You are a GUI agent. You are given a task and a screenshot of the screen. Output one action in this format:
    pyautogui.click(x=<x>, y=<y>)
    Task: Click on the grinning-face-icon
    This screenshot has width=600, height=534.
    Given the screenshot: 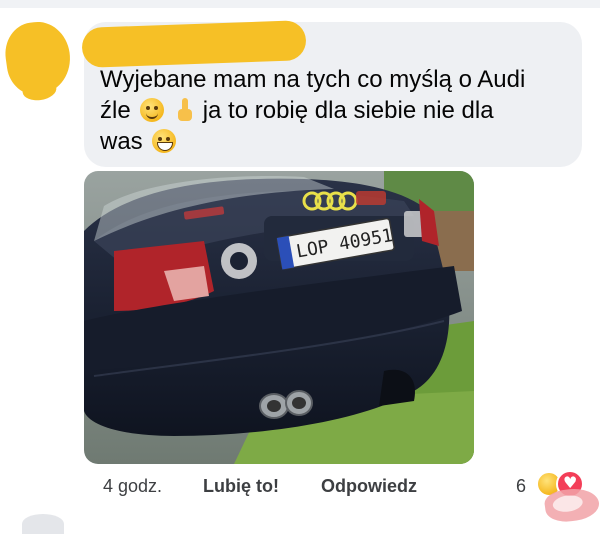 What is the action you would take?
    pyautogui.click(x=164, y=141)
    